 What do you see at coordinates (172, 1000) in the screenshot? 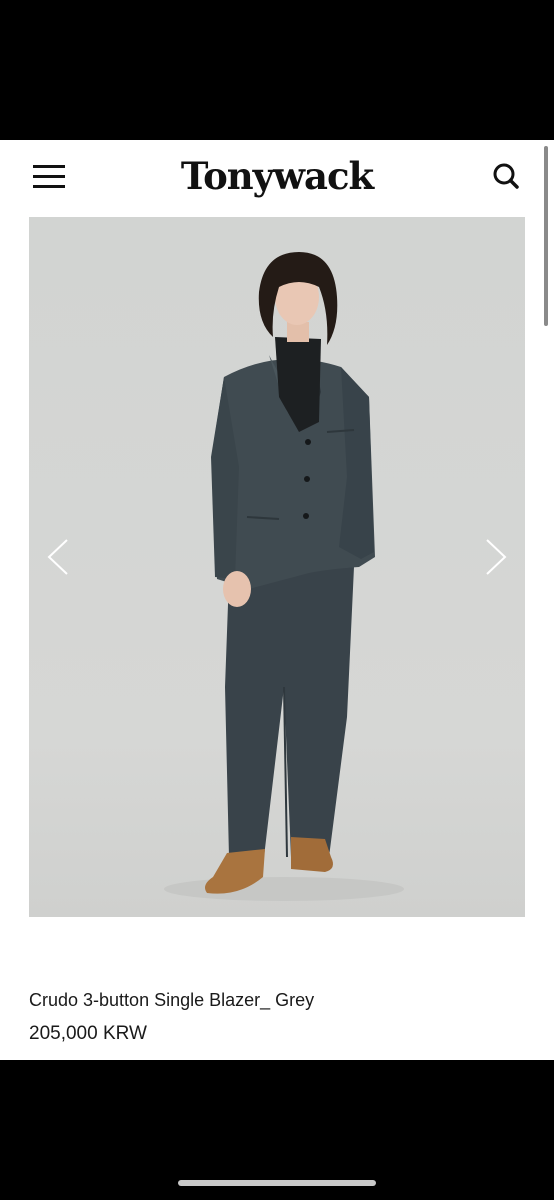
I see `product-name: Crudo 3-button Single Blazer_ Grey` at bounding box center [172, 1000].